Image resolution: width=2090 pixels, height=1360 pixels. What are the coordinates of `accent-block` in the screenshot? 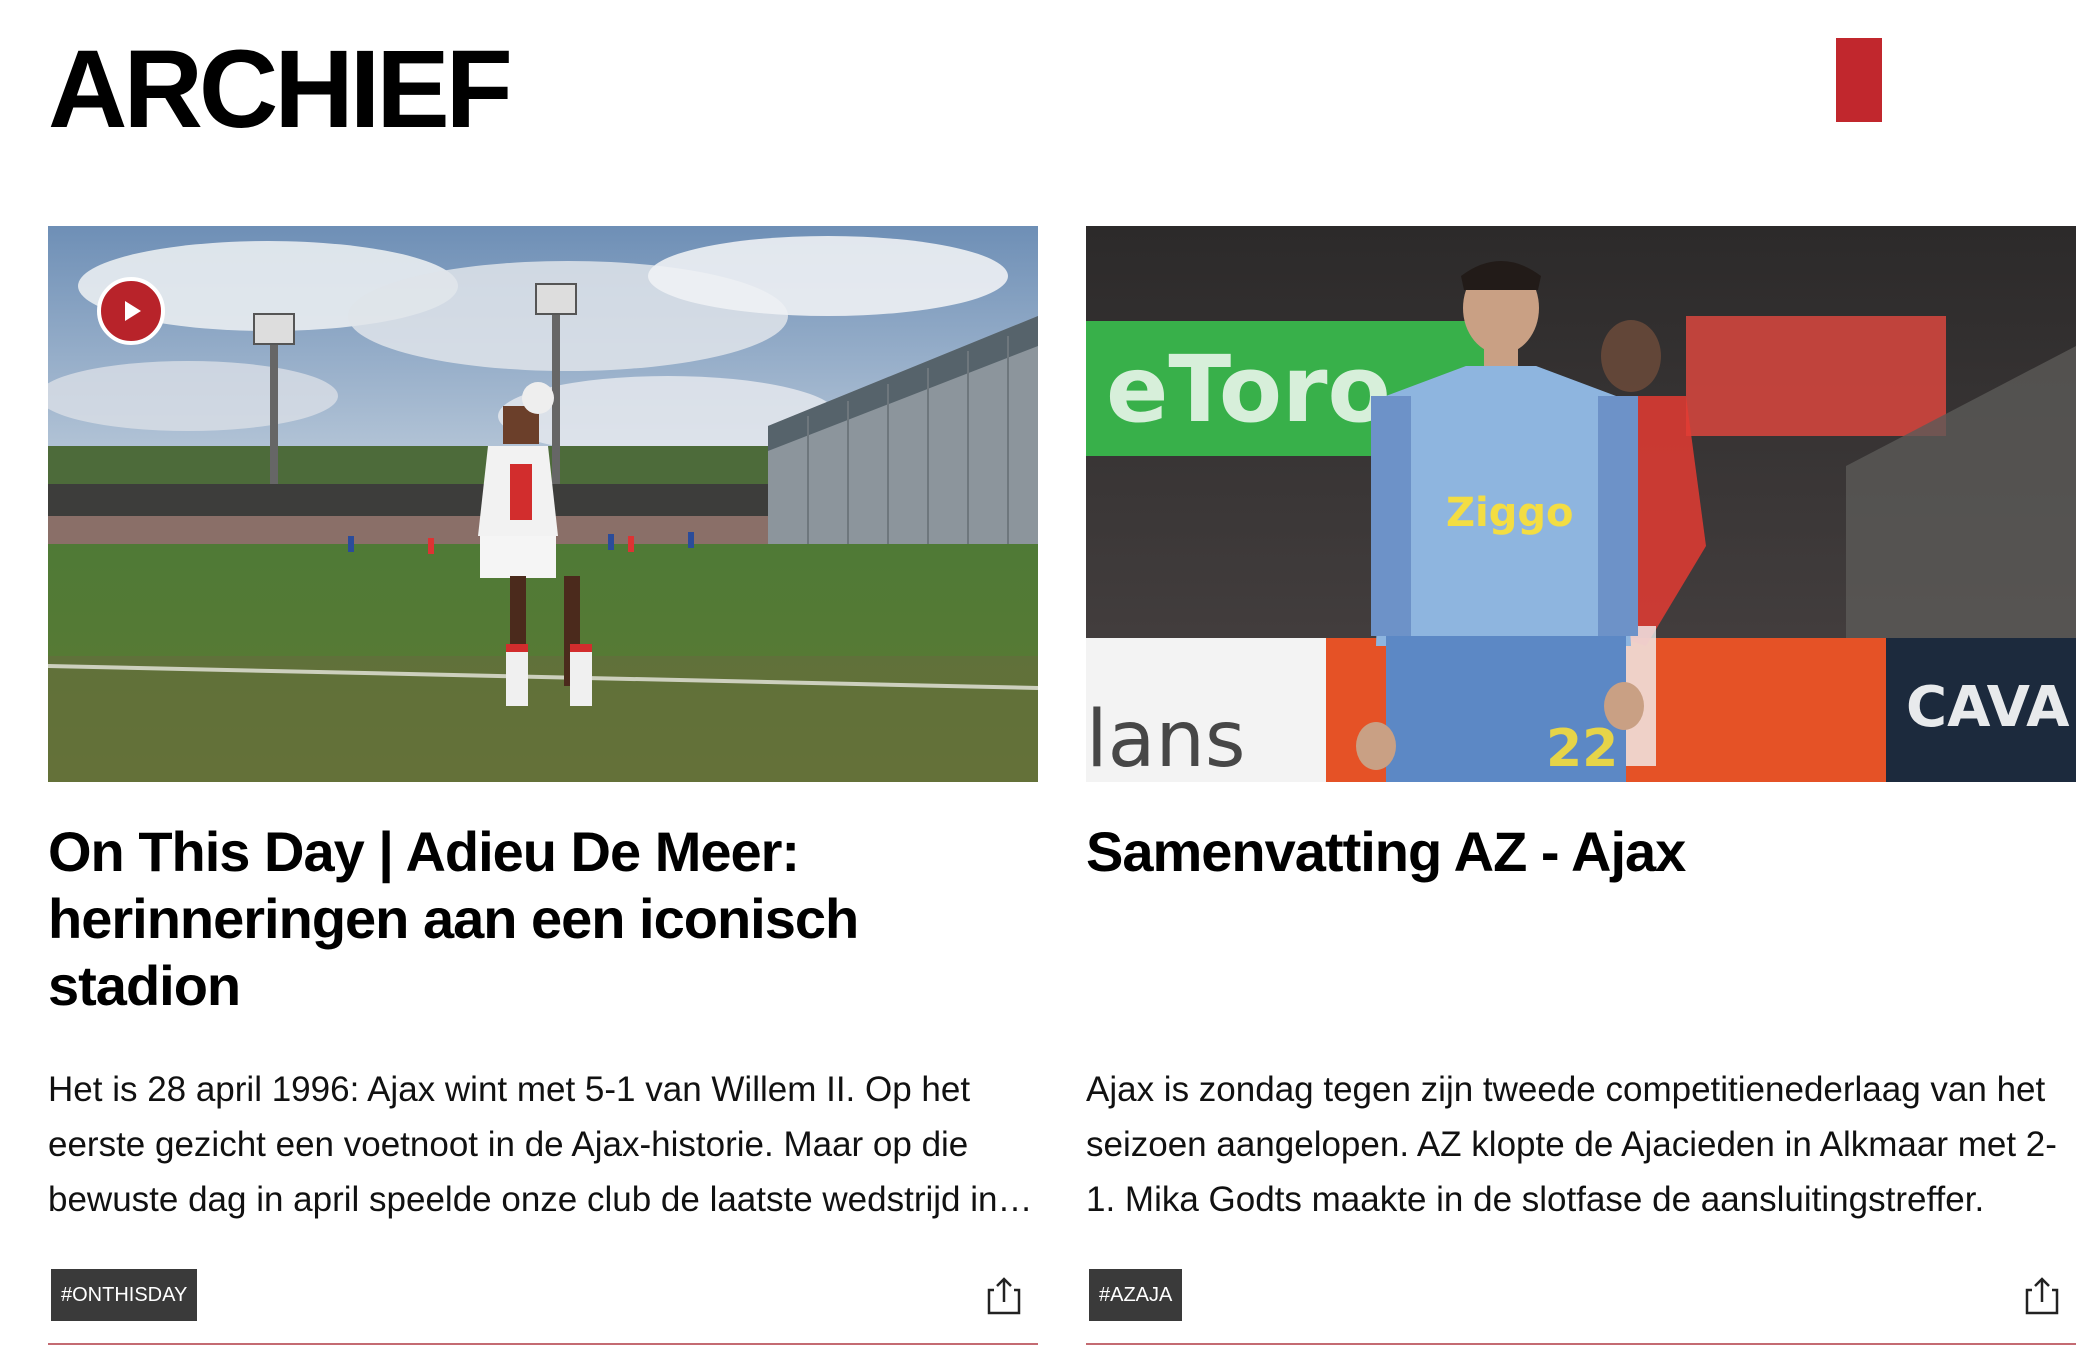 It's located at (1859, 80).